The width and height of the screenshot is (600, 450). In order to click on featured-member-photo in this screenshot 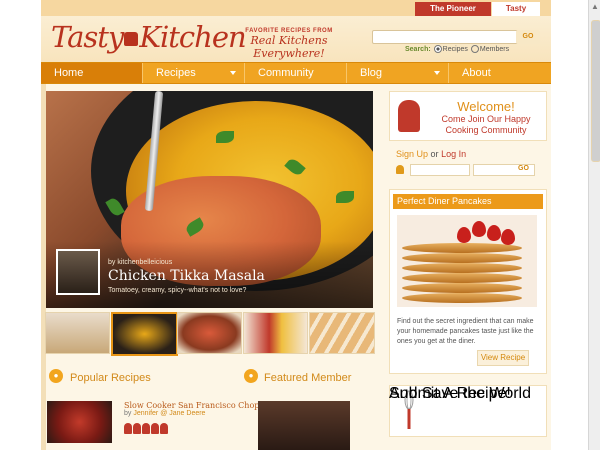, I will do `click(304, 425)`.